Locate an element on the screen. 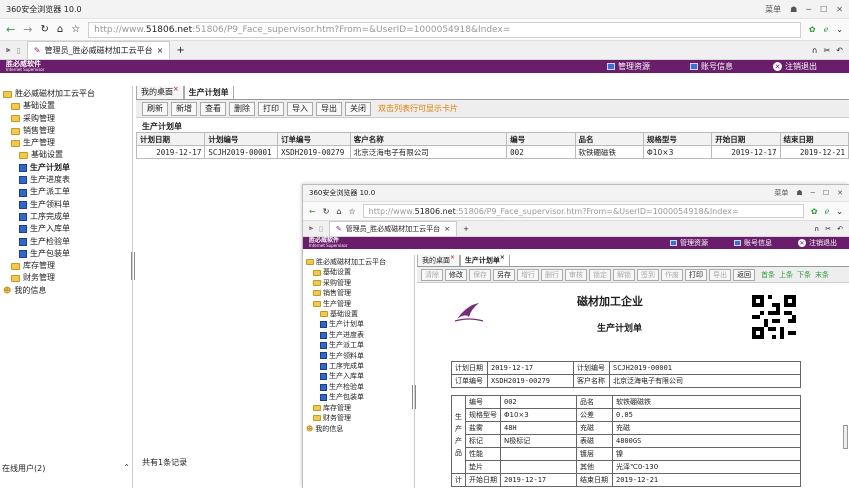 This screenshot has width=849, height=488. save-as-button: 另存 is located at coordinates (504, 274).